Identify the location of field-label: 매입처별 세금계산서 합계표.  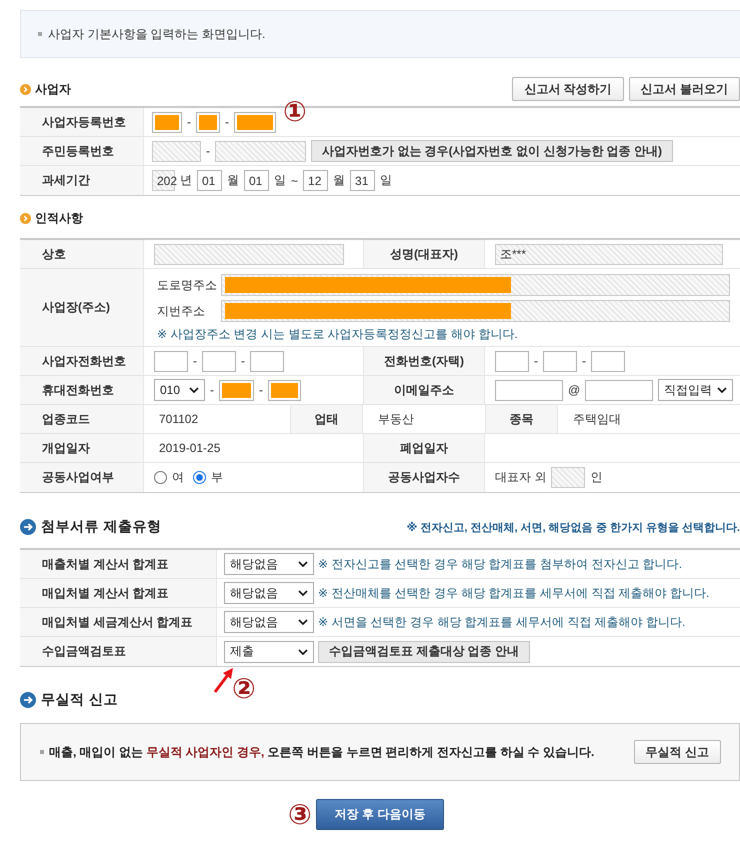
(117, 622).